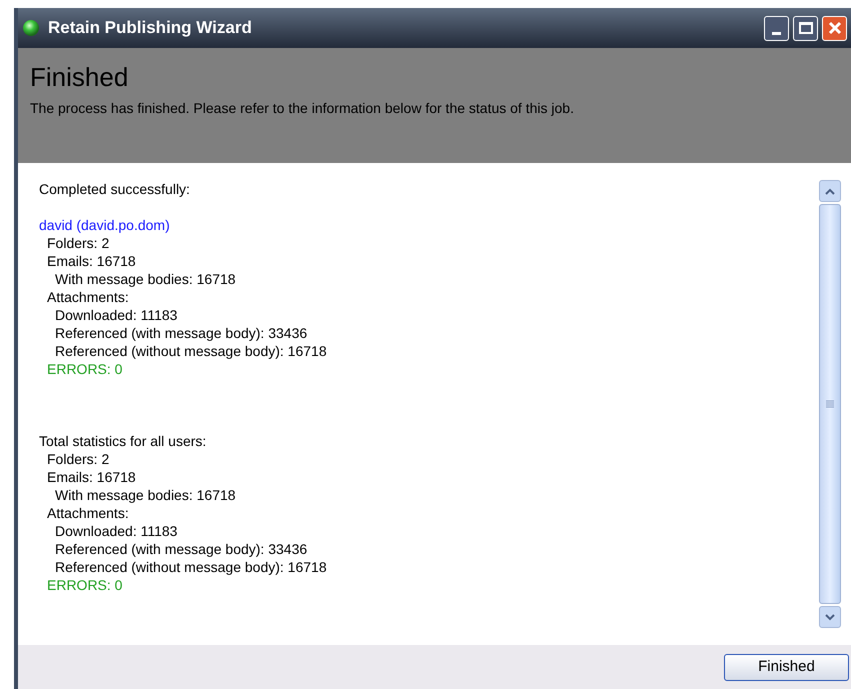  I want to click on maximize-button, so click(805, 28).